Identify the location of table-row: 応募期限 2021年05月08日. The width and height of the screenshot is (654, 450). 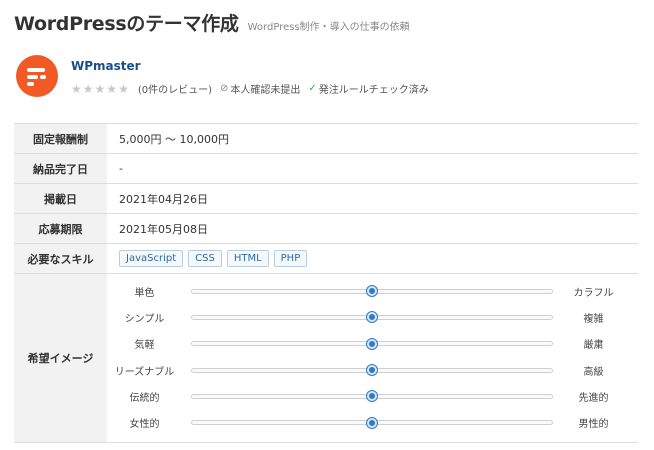
(326, 228).